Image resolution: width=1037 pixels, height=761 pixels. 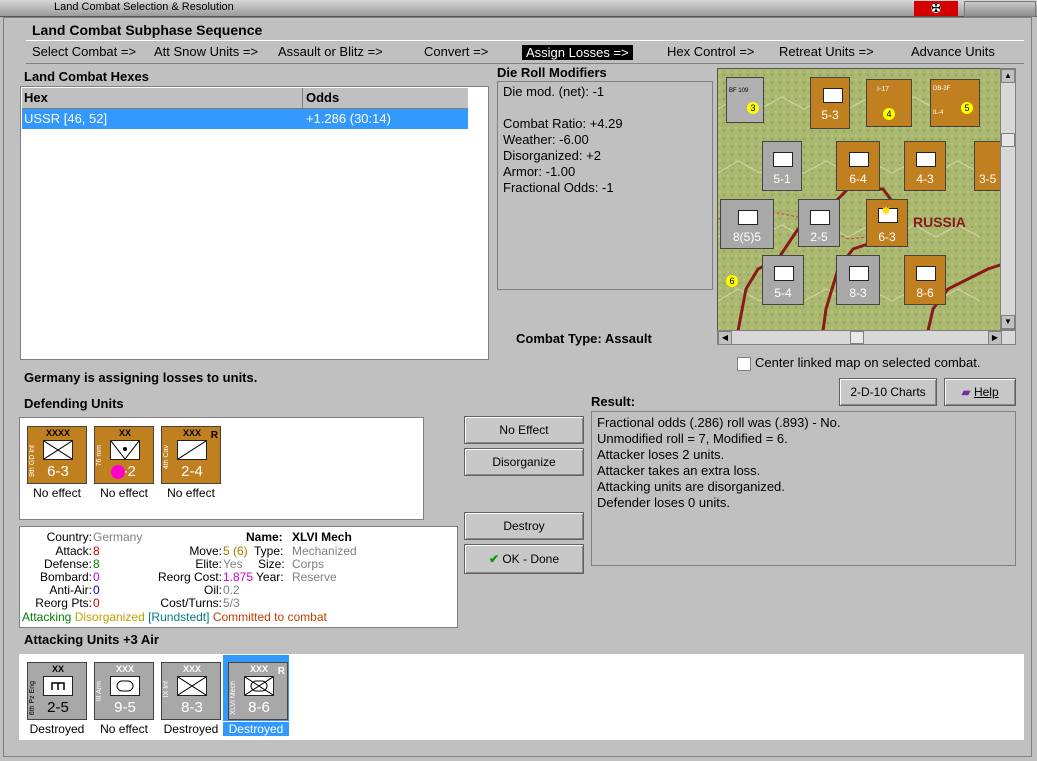 I want to click on defender-unit-3: XXX 4th Cav R 2-4, so click(x=191, y=455).